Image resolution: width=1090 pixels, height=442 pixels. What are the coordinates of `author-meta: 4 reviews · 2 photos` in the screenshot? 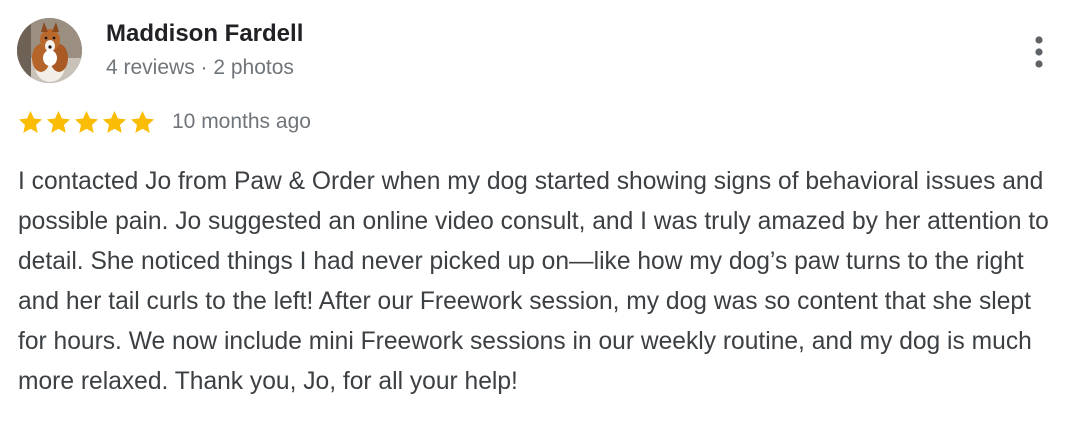 It's located at (200, 67).